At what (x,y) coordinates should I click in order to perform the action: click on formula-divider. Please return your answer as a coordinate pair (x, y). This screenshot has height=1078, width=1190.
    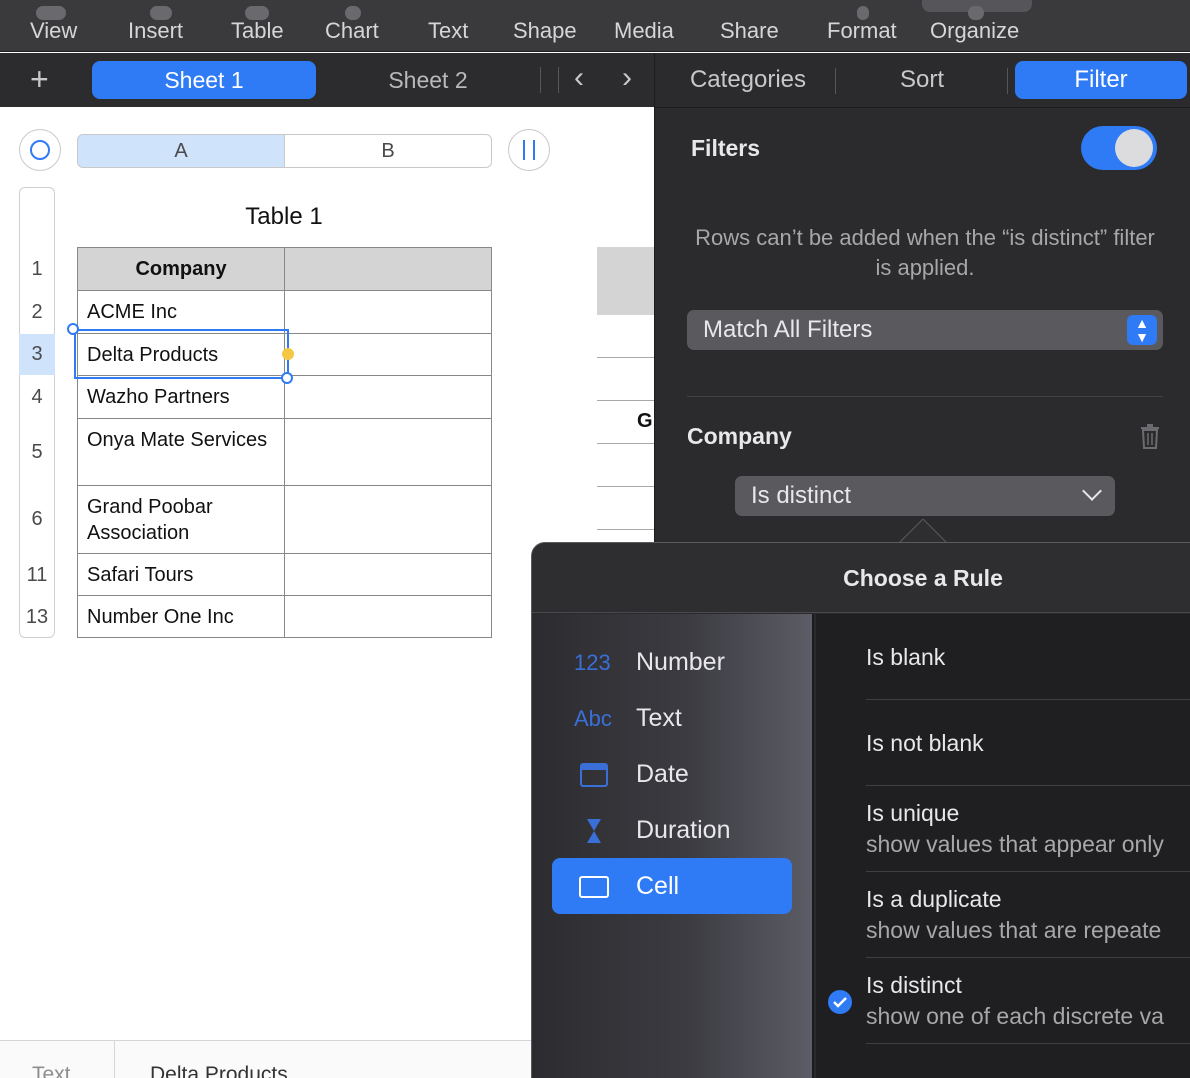
    Looking at the image, I should click on (114, 1059).